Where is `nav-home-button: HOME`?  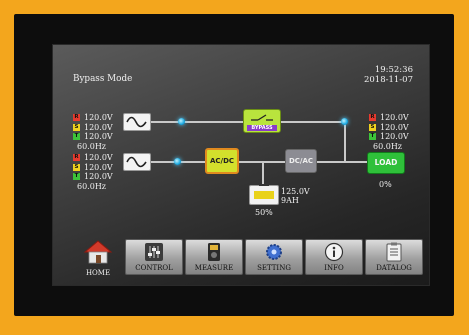 nav-home-button: HOME is located at coordinates (98, 258).